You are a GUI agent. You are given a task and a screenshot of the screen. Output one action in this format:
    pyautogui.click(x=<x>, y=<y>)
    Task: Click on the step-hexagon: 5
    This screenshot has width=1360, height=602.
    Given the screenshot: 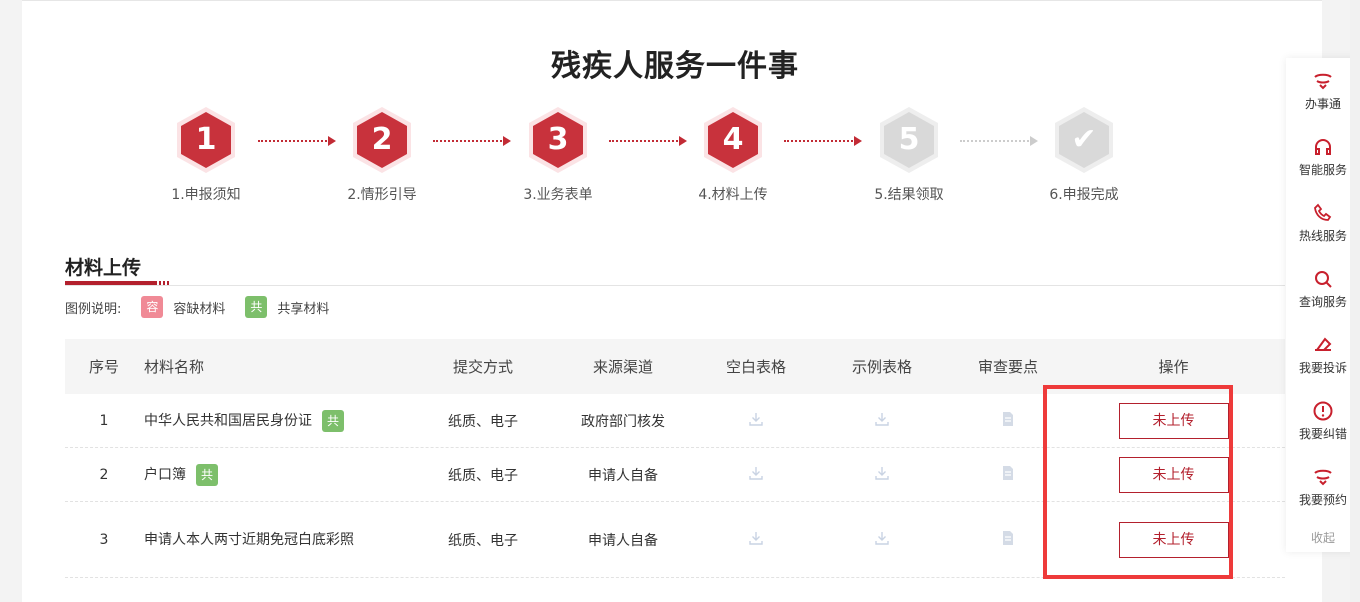 What is the action you would take?
    pyautogui.click(x=909, y=140)
    